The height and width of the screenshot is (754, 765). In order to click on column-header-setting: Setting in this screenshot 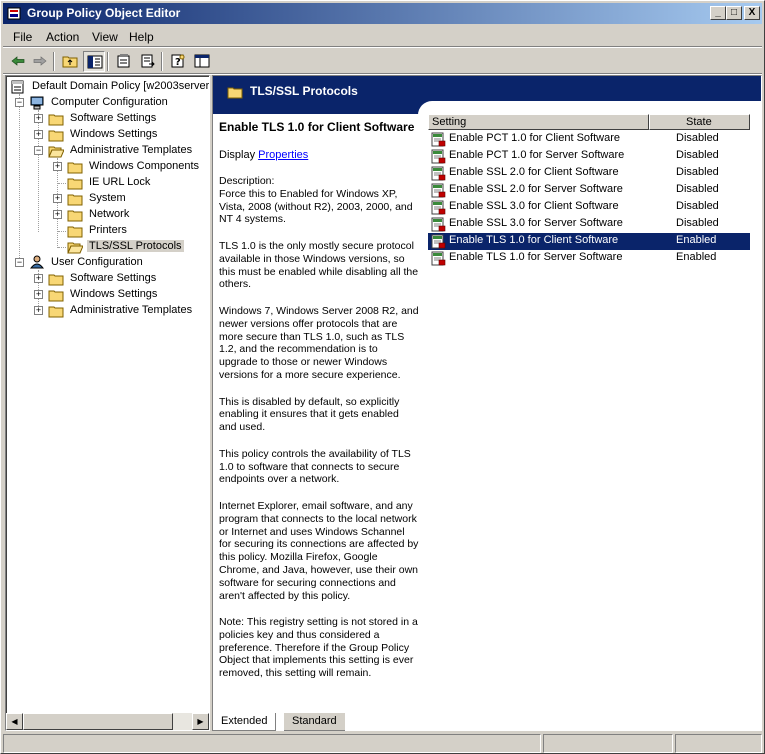, I will do `click(538, 122)`.